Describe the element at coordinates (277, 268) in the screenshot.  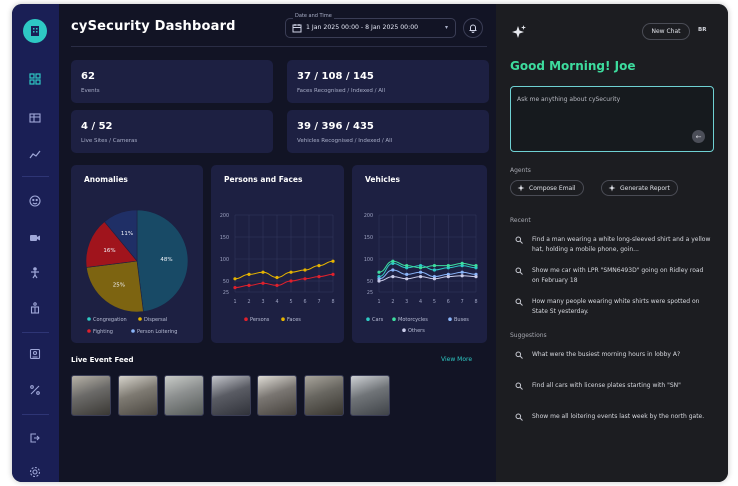
I see `persons-faces-line-chart: 25 50 100 150 200 1 2 3 4 5 6 7 8 Persons Faces` at that location.